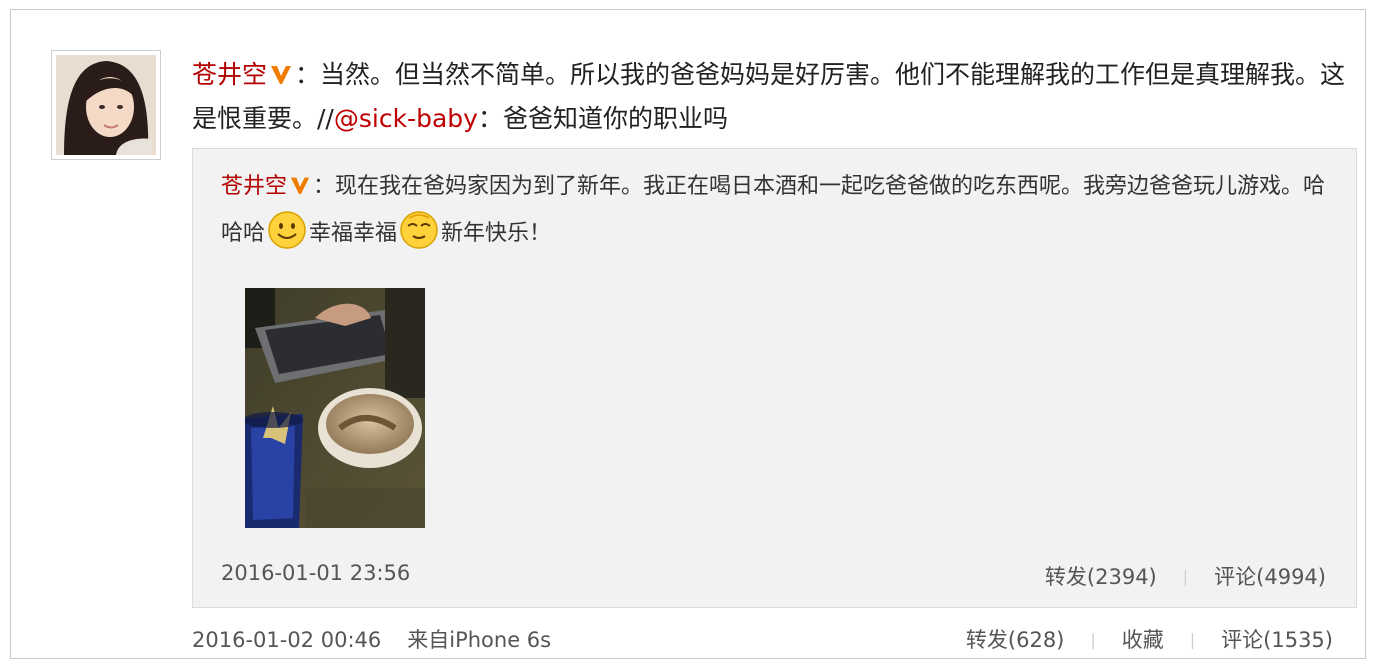 This screenshot has height=668, width=1376. I want to click on mention-text: ：爸爸知道你的职业吗, so click(602, 118).